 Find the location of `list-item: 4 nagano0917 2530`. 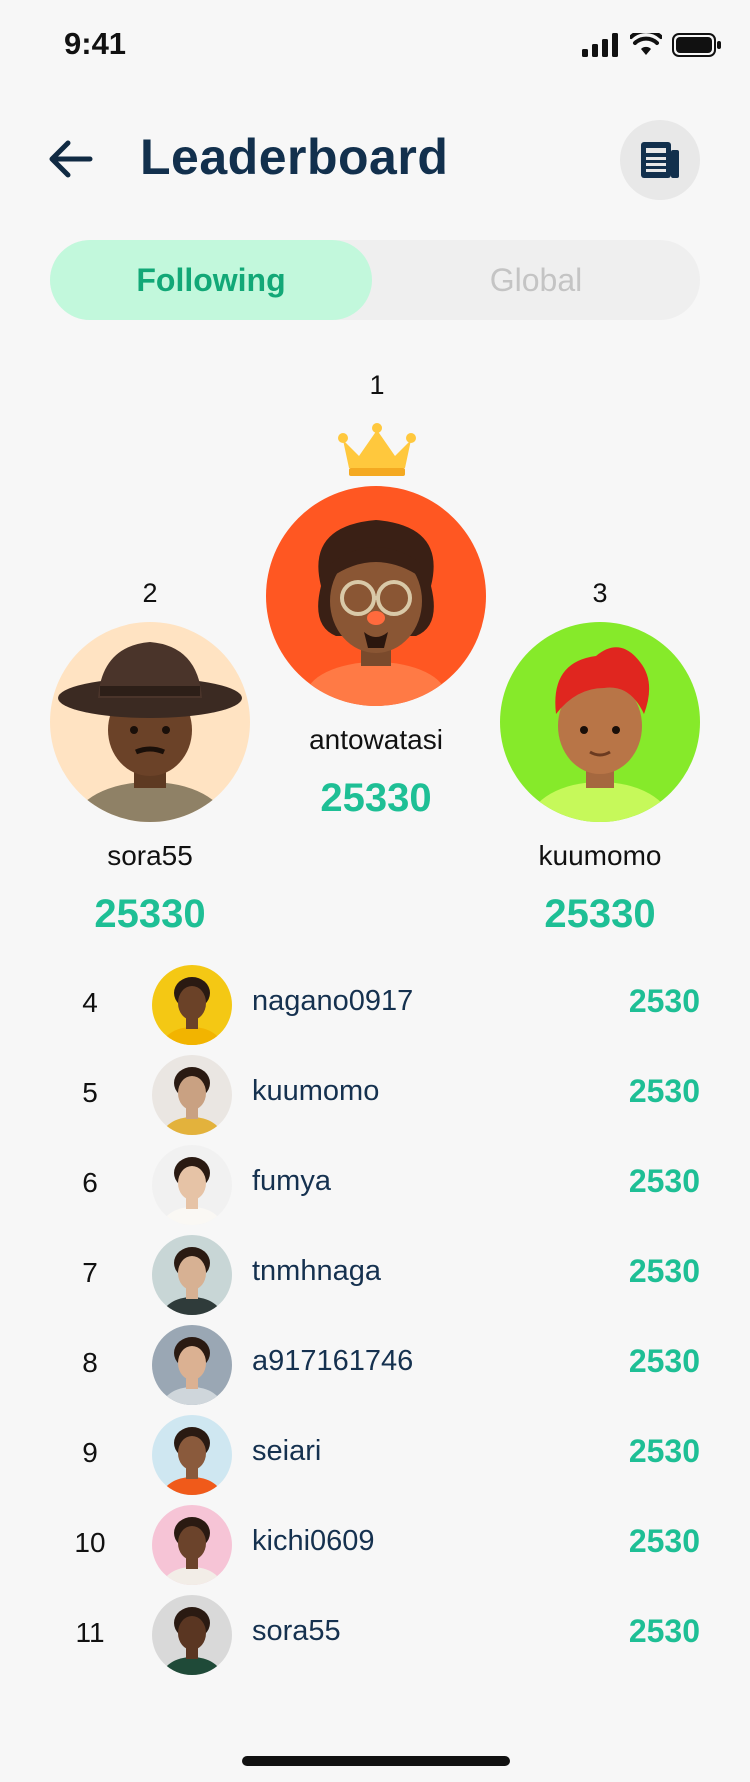

list-item: 4 nagano0917 2530 is located at coordinates (375, 1005).